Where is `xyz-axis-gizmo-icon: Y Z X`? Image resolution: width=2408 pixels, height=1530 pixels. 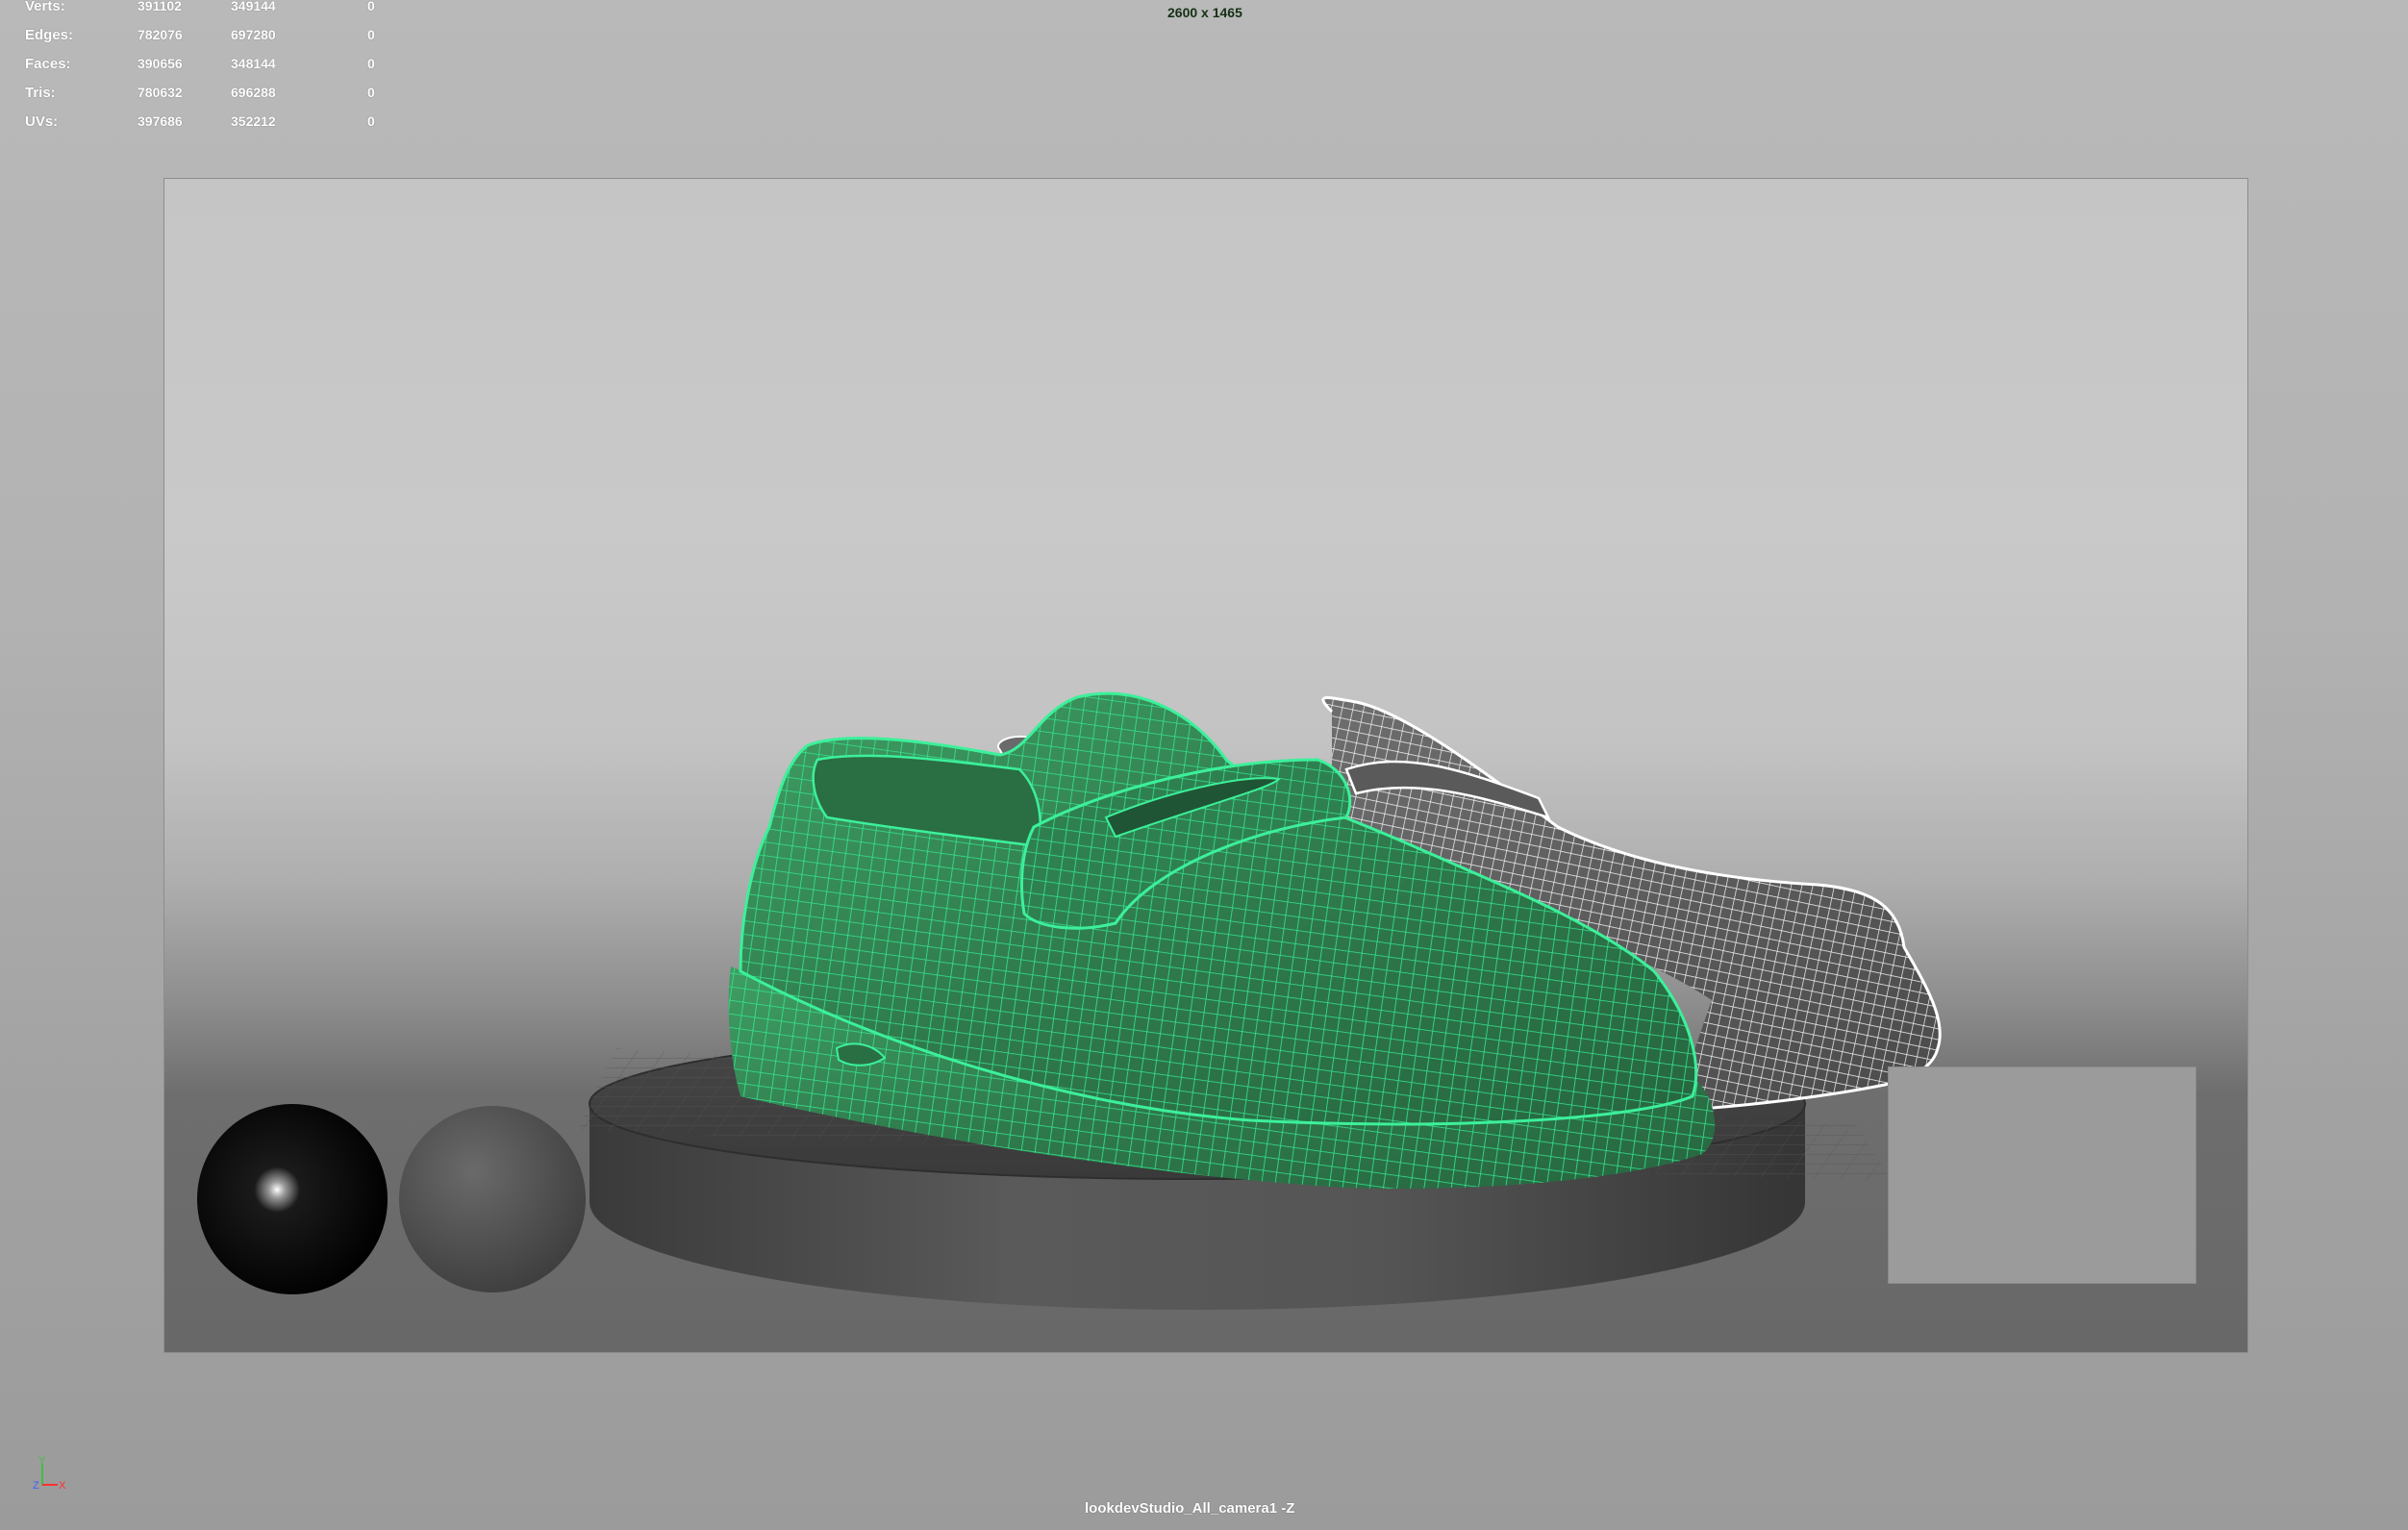 xyz-axis-gizmo-icon: Y Z X is located at coordinates (53, 1476).